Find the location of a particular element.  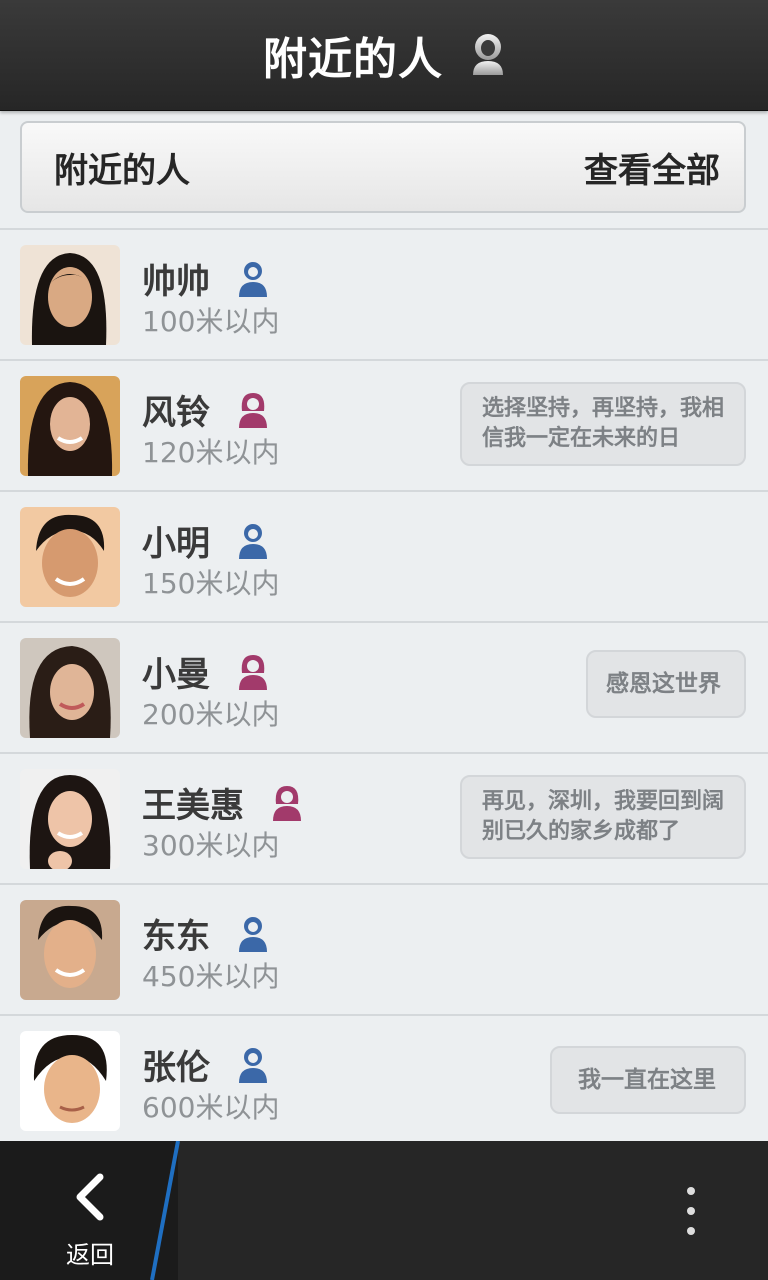

list-item: 东东 450米以内 is located at coordinates (384, 948).